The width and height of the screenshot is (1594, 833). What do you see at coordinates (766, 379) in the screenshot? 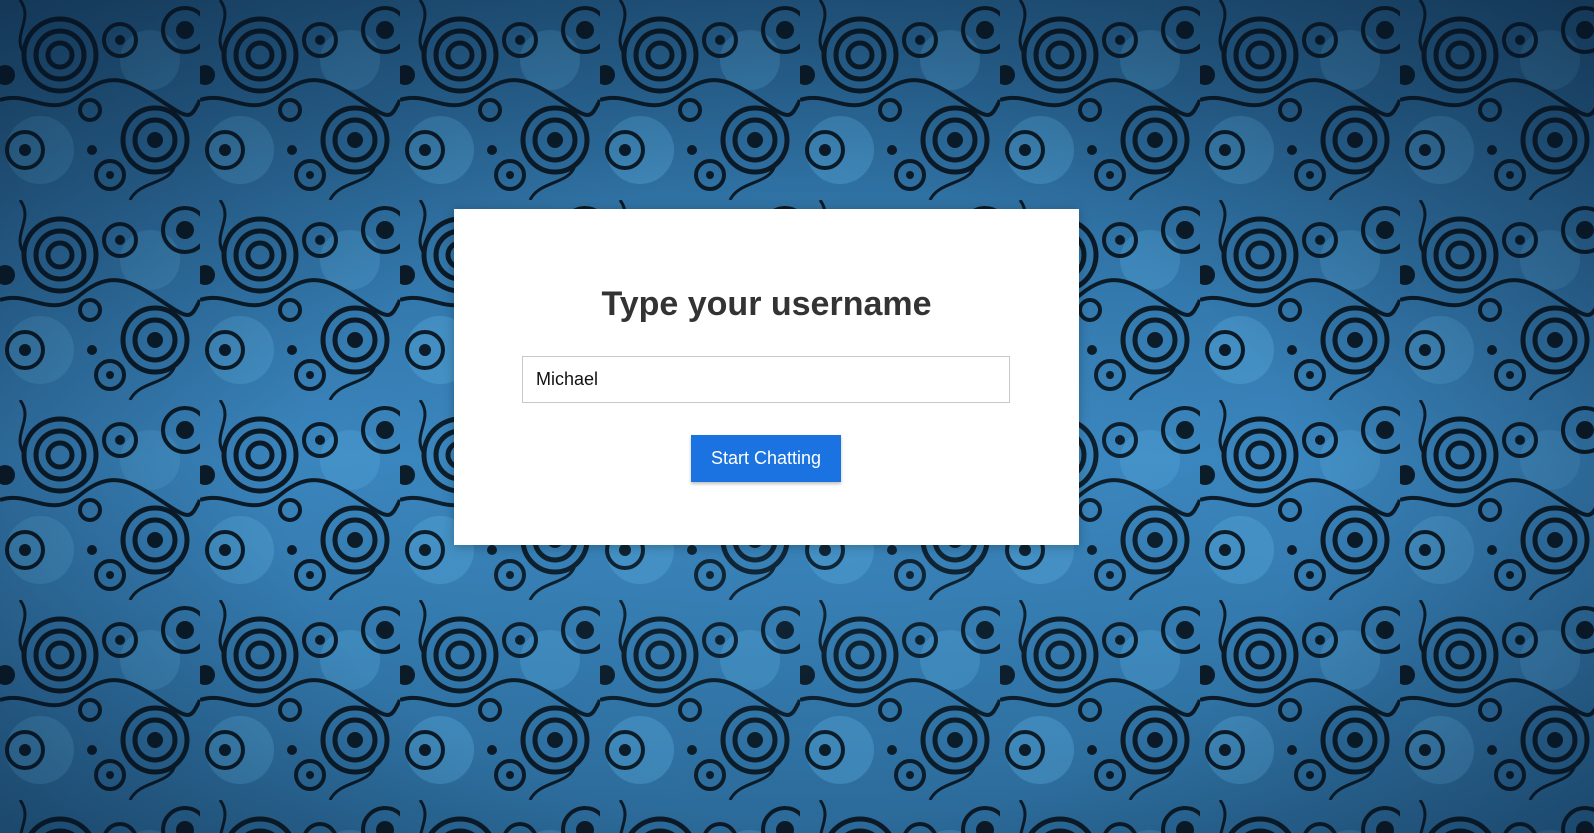
I see `username-input` at bounding box center [766, 379].